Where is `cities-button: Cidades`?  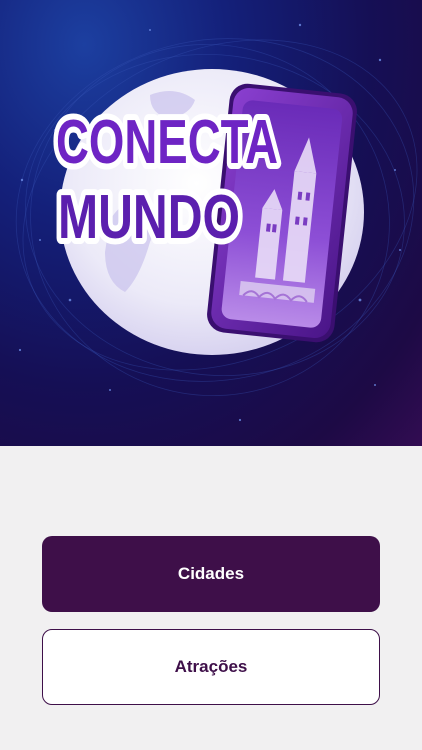 cities-button: Cidades is located at coordinates (211, 574).